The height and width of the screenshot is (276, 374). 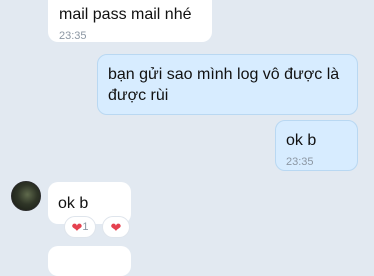 I want to click on message-text: bạn gửi sao mình log vô được là được rùi, so click(x=224, y=85).